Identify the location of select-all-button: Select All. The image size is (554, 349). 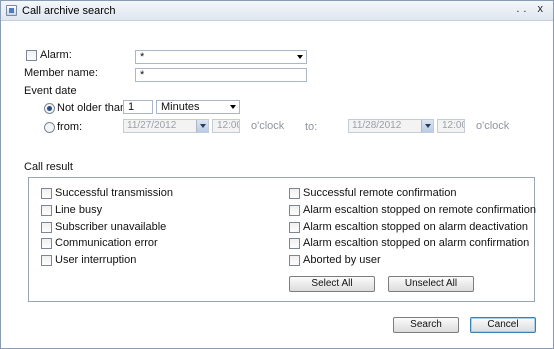
(332, 284).